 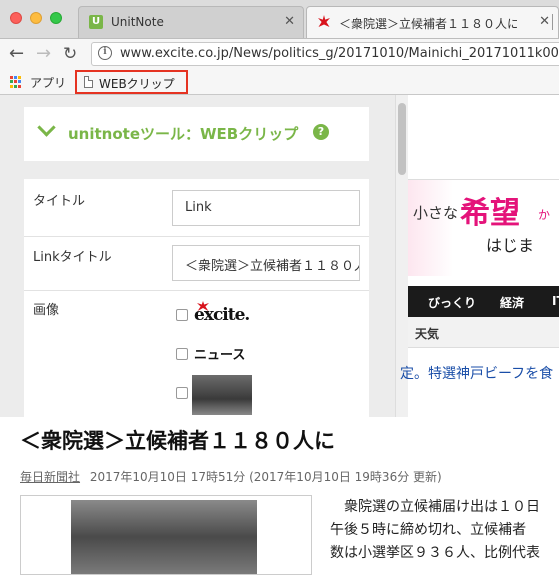 I want to click on subnav-item-tenki: 天気, so click(x=427, y=333).